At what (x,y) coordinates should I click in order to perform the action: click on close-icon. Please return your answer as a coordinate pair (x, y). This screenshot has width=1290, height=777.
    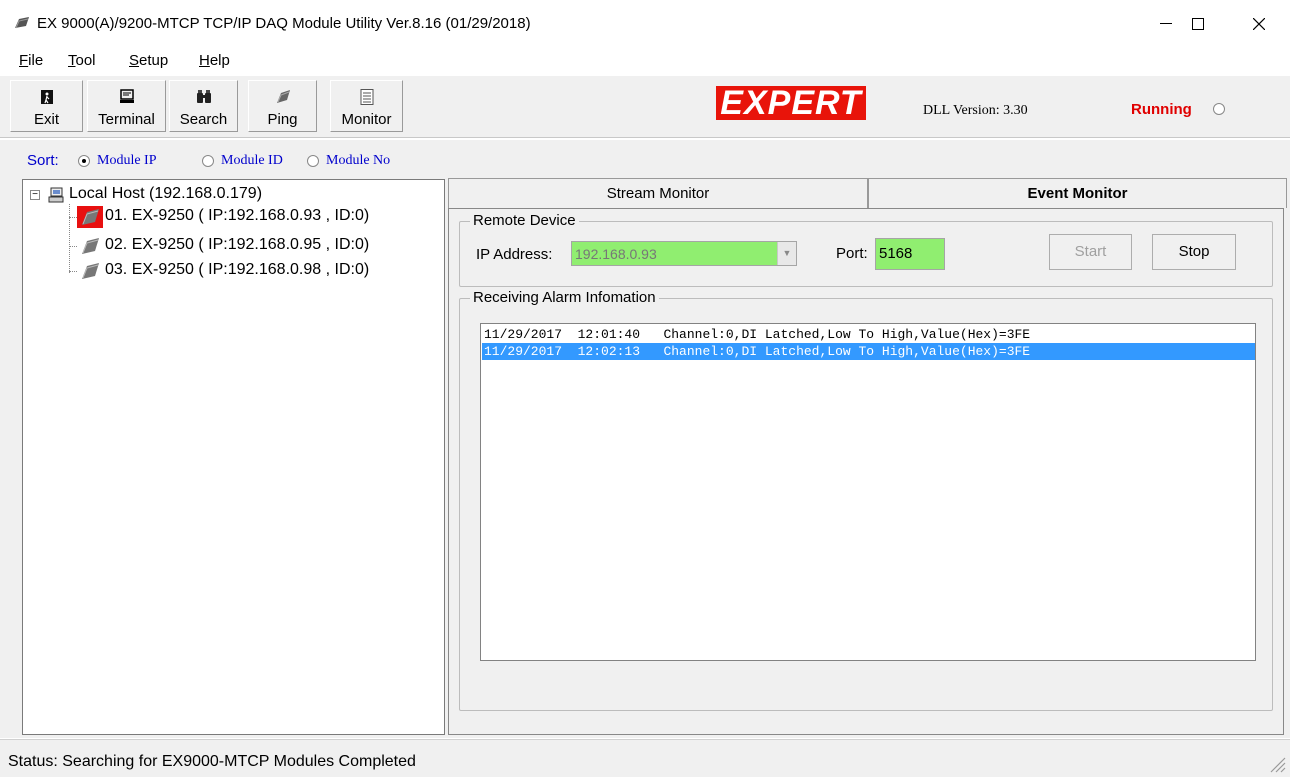
    Looking at the image, I should click on (1259, 24).